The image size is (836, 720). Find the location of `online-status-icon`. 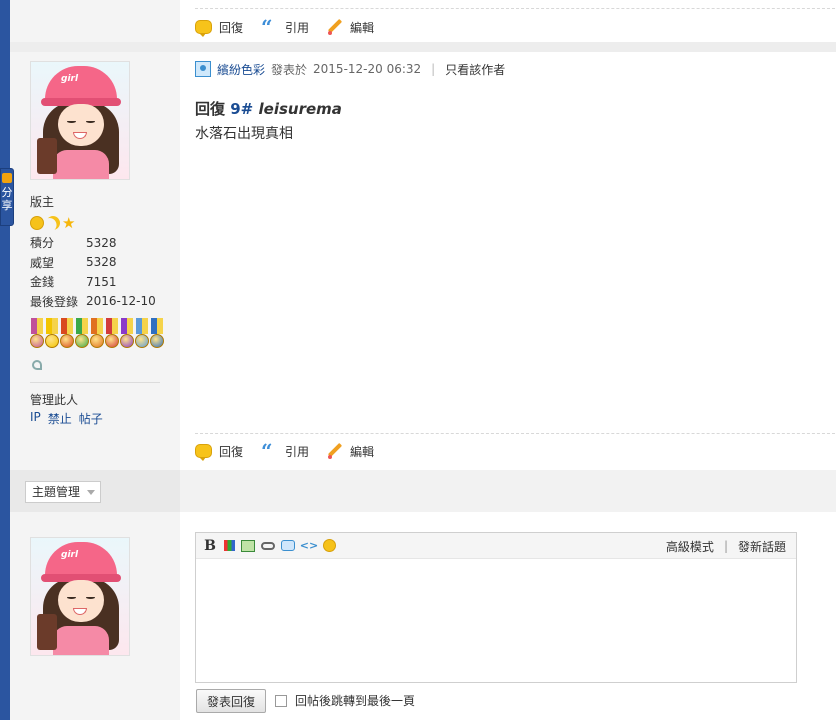

online-status-icon is located at coordinates (203, 69).